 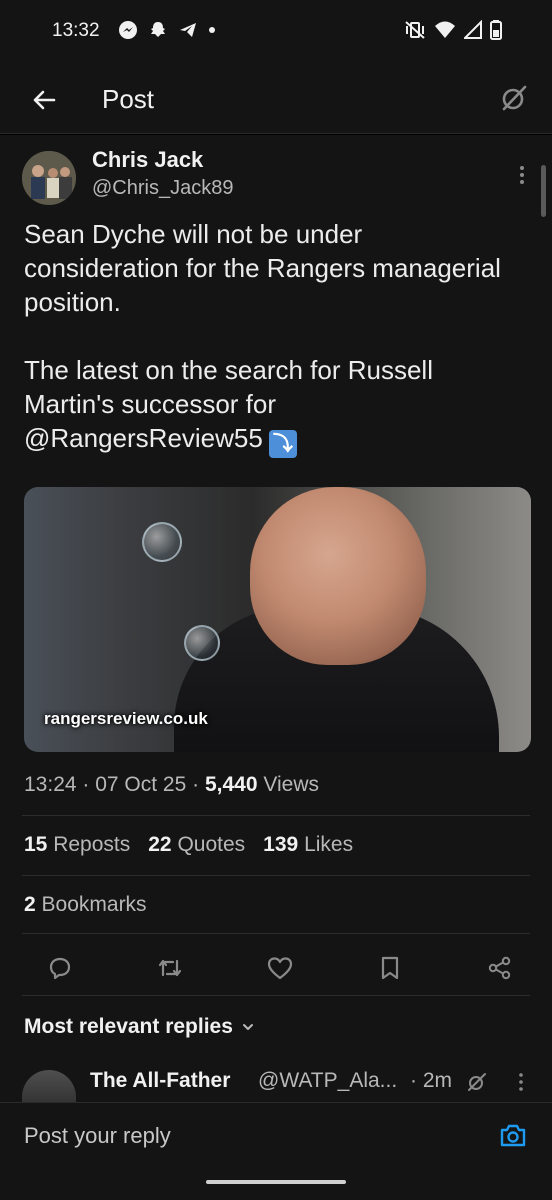 I want to click on replies-sort-label: Most relevant replies, so click(x=128, y=1026).